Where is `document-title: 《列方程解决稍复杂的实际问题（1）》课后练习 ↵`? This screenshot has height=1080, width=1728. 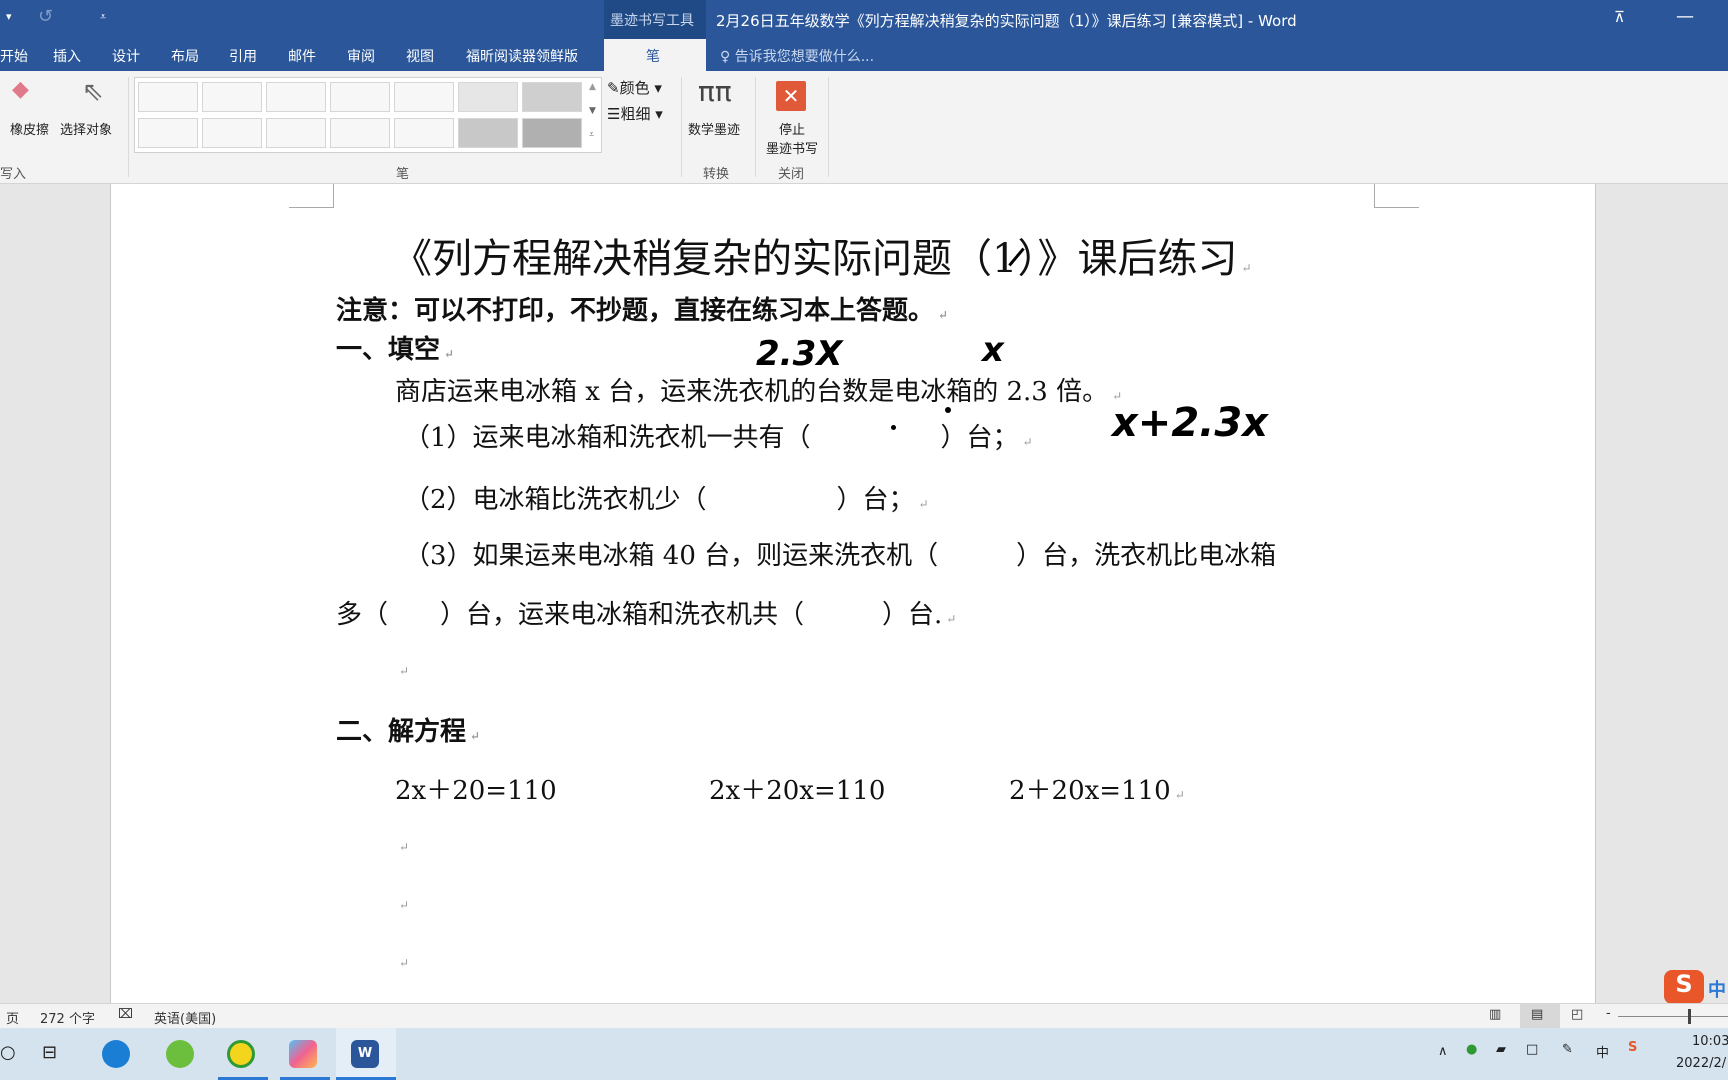 document-title: 《列方程解决稍复杂的实际问题（1）》课后练习 ↵ is located at coordinates (822, 259).